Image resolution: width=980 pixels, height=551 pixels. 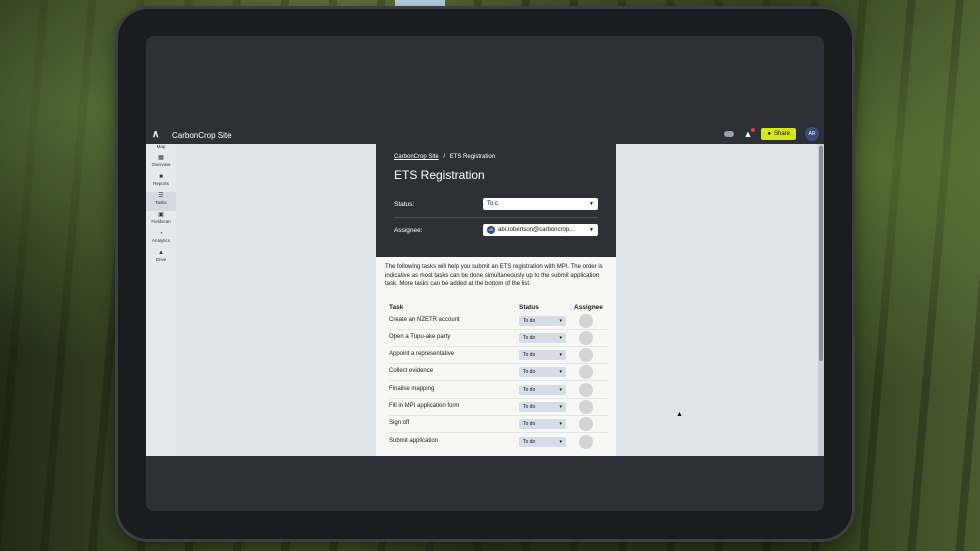 I want to click on column-header-assignee: Assignee, so click(x=588, y=307).